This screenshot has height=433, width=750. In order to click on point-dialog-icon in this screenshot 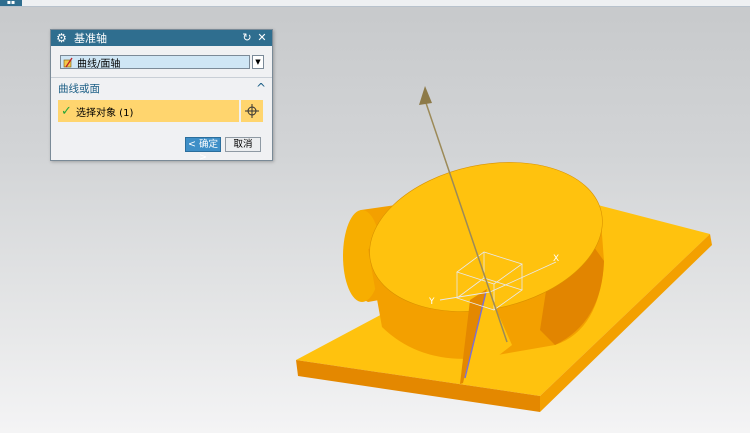, I will do `click(252, 111)`.